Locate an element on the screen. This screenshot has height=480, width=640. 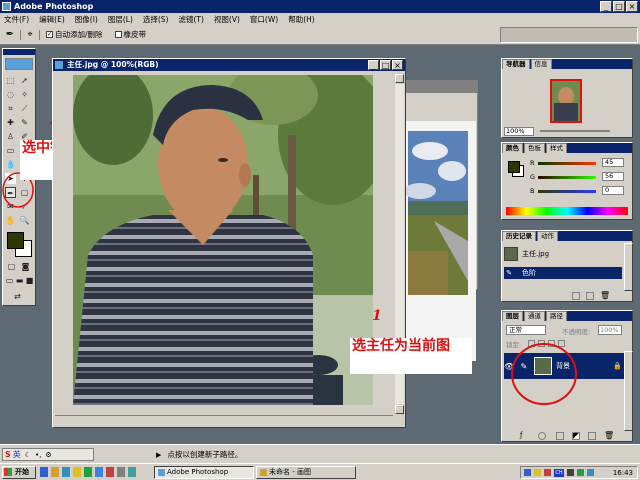
document-maximize-button: □ is located at coordinates (385, 65).